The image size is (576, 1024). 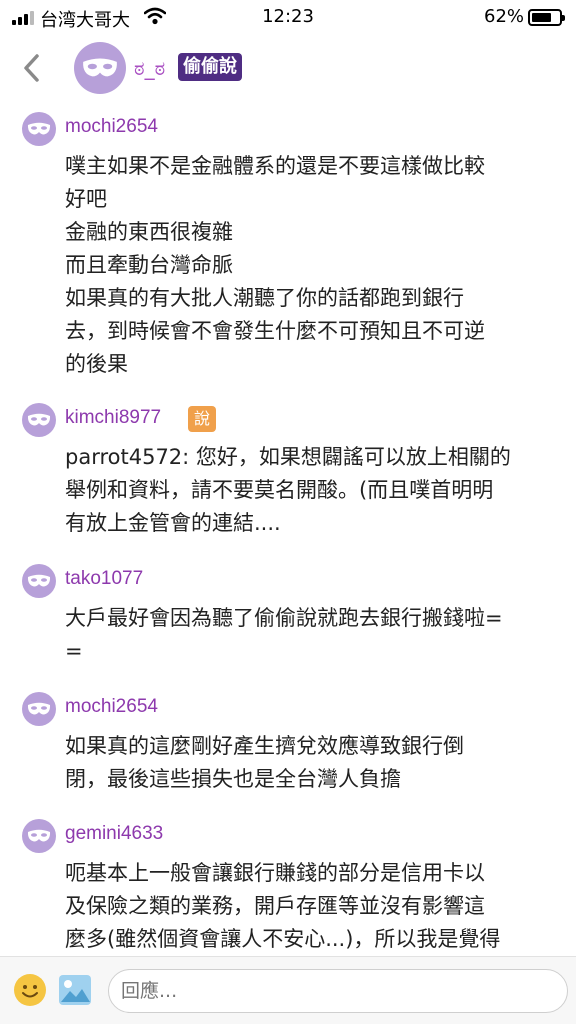 I want to click on poster-name: ಠ_ಠ, so click(x=149, y=68).